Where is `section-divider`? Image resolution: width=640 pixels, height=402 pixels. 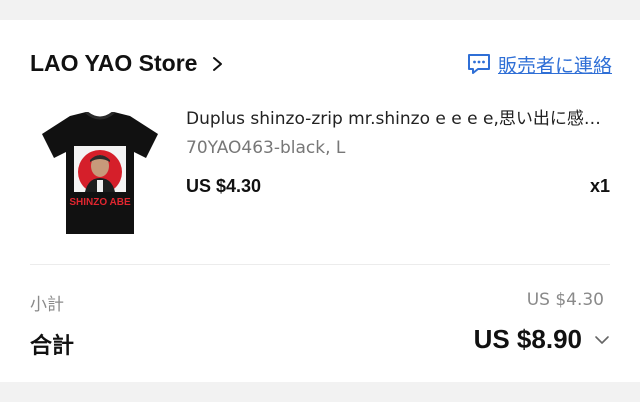
section-divider is located at coordinates (320, 264).